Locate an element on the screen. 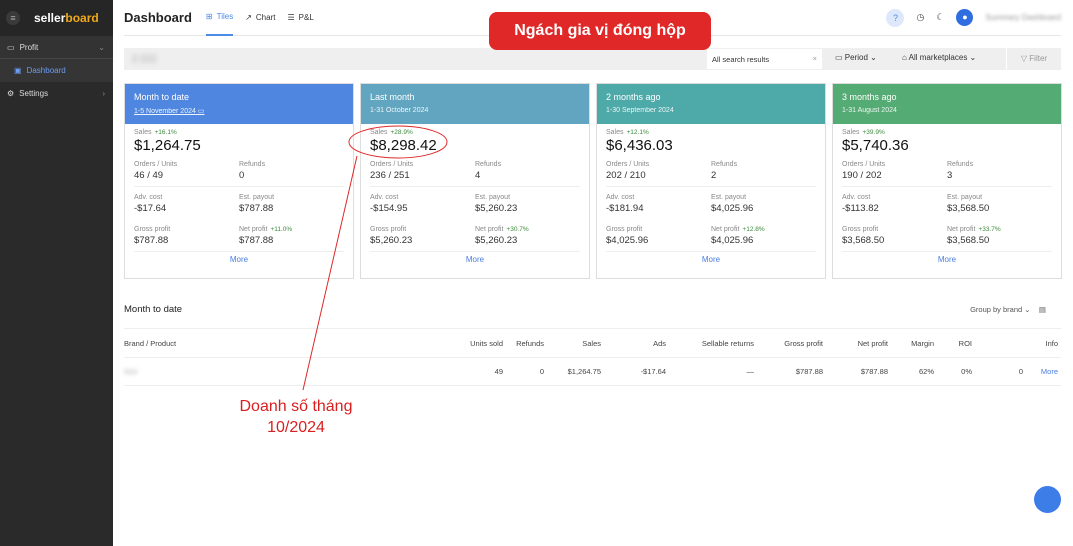 Image resolution: width=1073 pixels, height=546 pixels. annotation-ellipse is located at coordinates (398, 142).